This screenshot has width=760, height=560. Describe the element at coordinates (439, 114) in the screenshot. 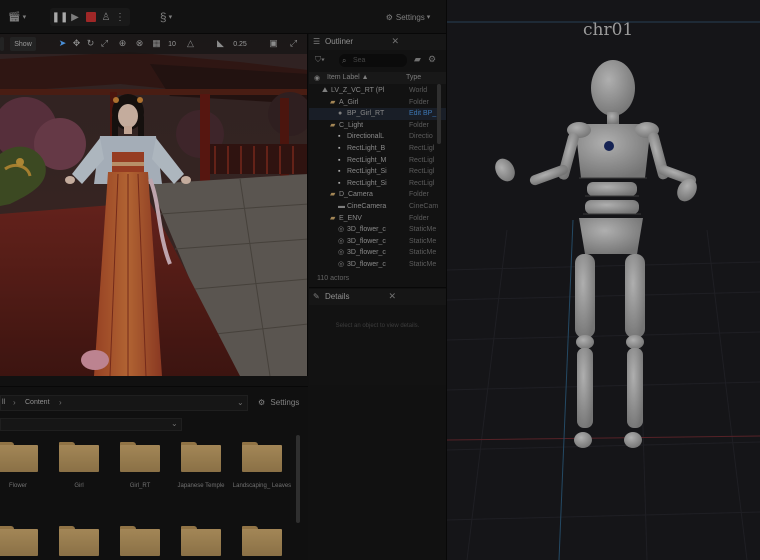

I see `outliner-scrollbar` at that location.